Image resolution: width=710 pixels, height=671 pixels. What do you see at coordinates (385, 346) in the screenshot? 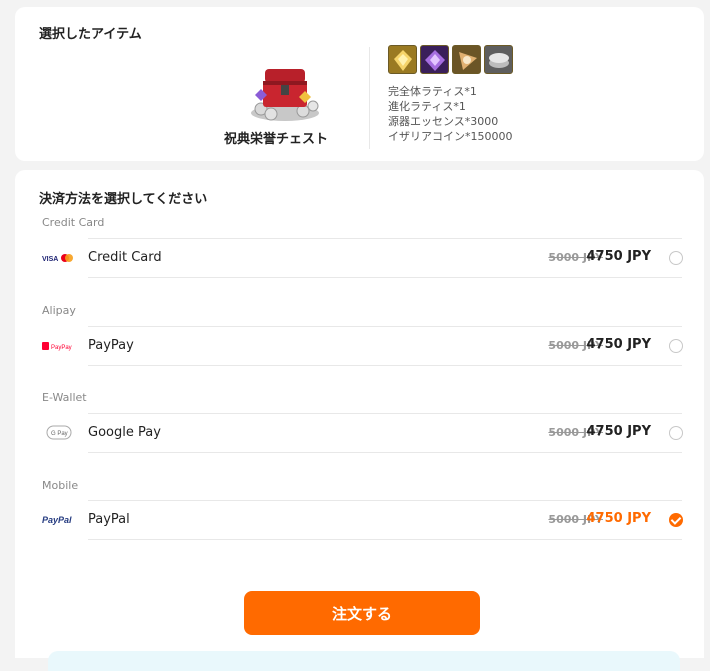
I see `payment-option-paypay: PayPay 5000 JPY 4750 JPY` at bounding box center [385, 346].